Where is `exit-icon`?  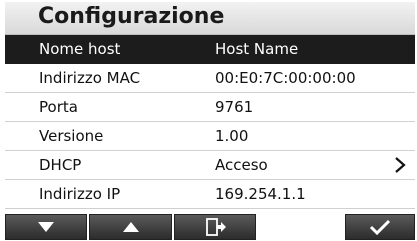 exit-icon is located at coordinates (216, 227).